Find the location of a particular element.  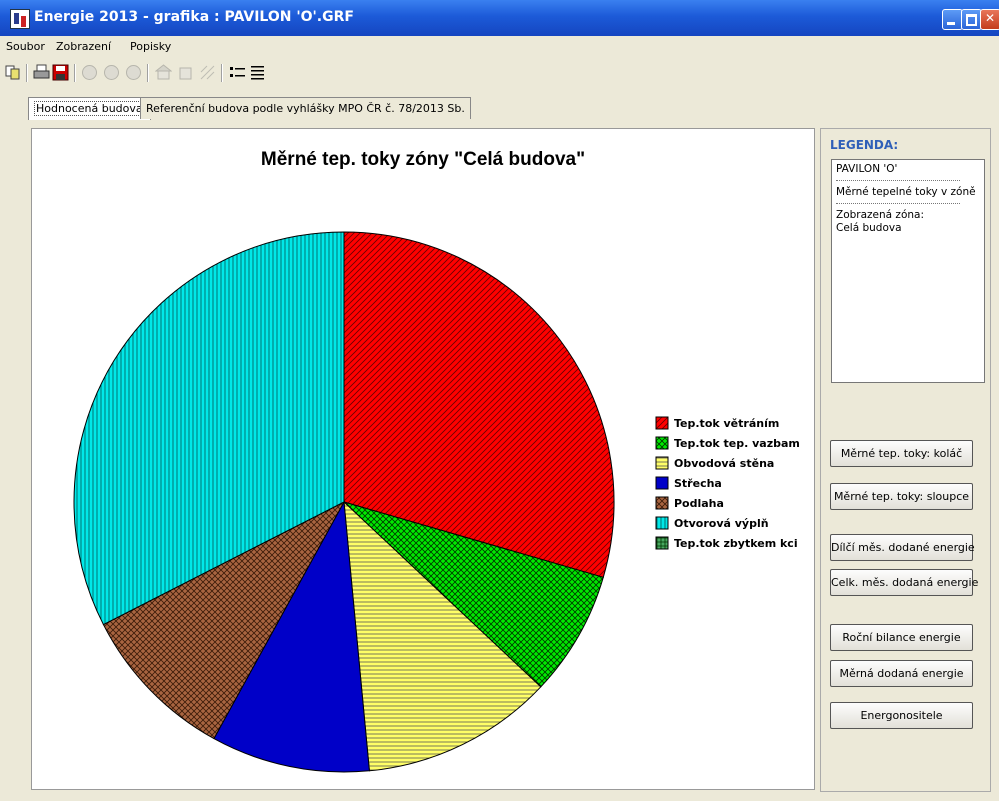

save-icon is located at coordinates (60, 72).